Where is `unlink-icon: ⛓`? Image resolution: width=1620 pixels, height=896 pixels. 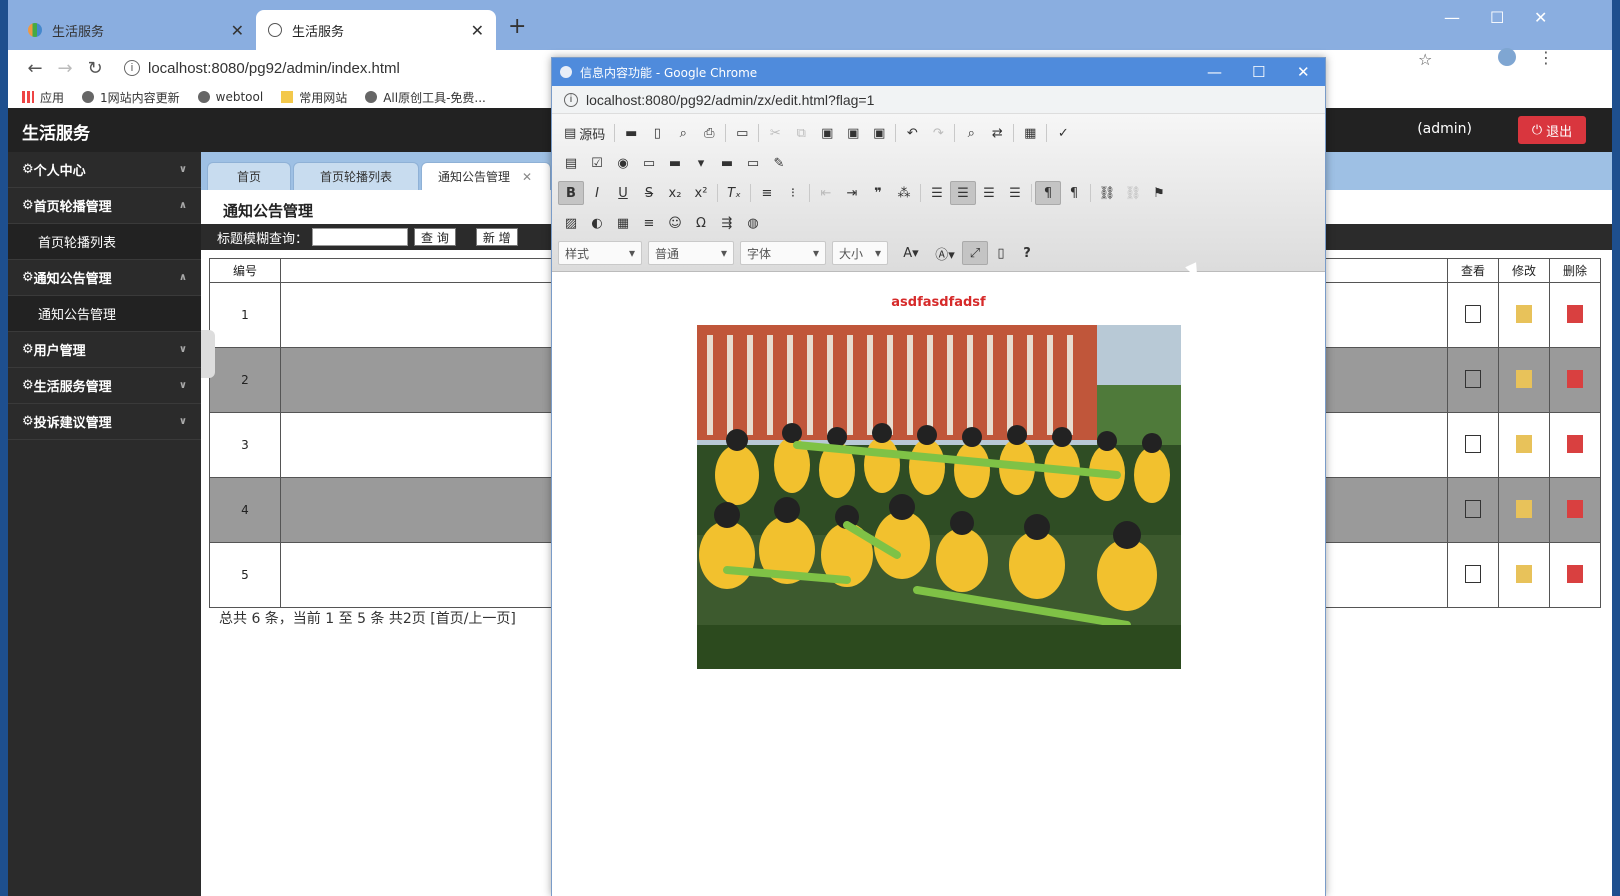
unlink-icon: ⛓ is located at coordinates (1133, 193).